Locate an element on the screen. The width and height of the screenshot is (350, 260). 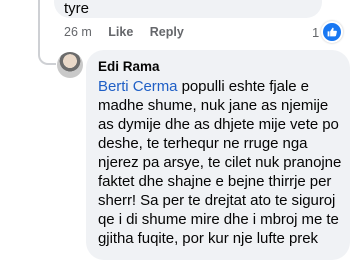
thread-connector is located at coordinates (47, 56).